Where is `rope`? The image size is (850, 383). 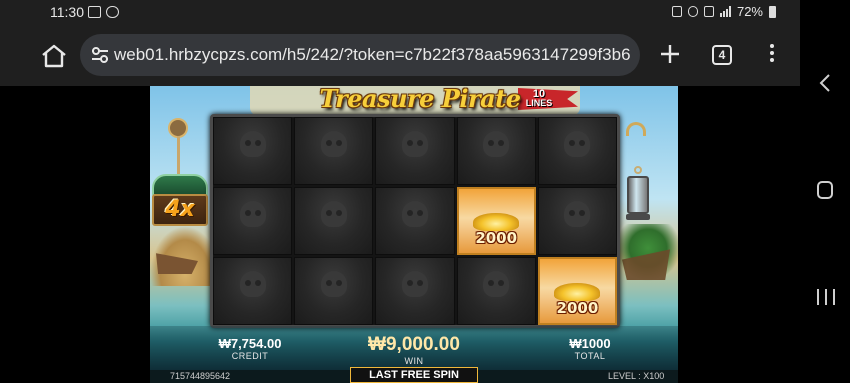
rope is located at coordinates (178, 156).